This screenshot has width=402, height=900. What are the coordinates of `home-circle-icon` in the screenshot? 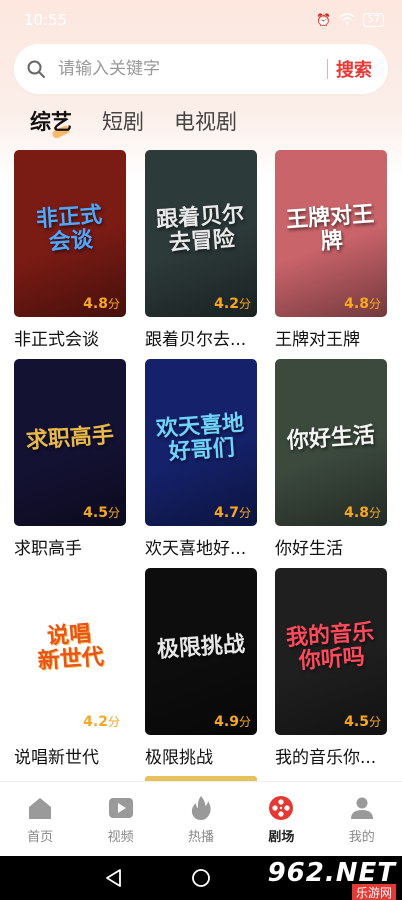 It's located at (201, 880).